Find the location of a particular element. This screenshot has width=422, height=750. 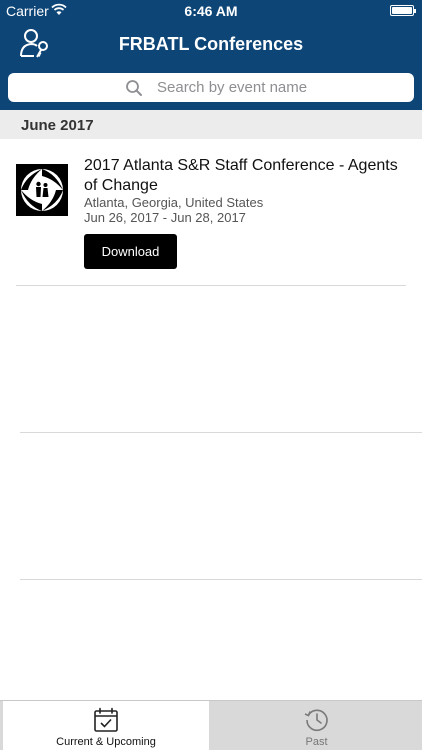

battery-fill is located at coordinates (402, 10).